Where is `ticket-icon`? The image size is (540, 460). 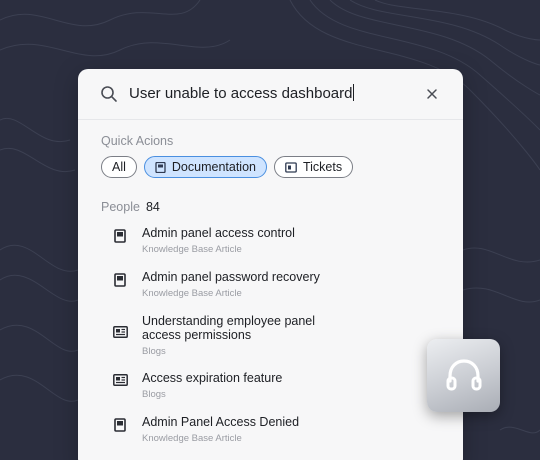
ticket-icon is located at coordinates (291, 167).